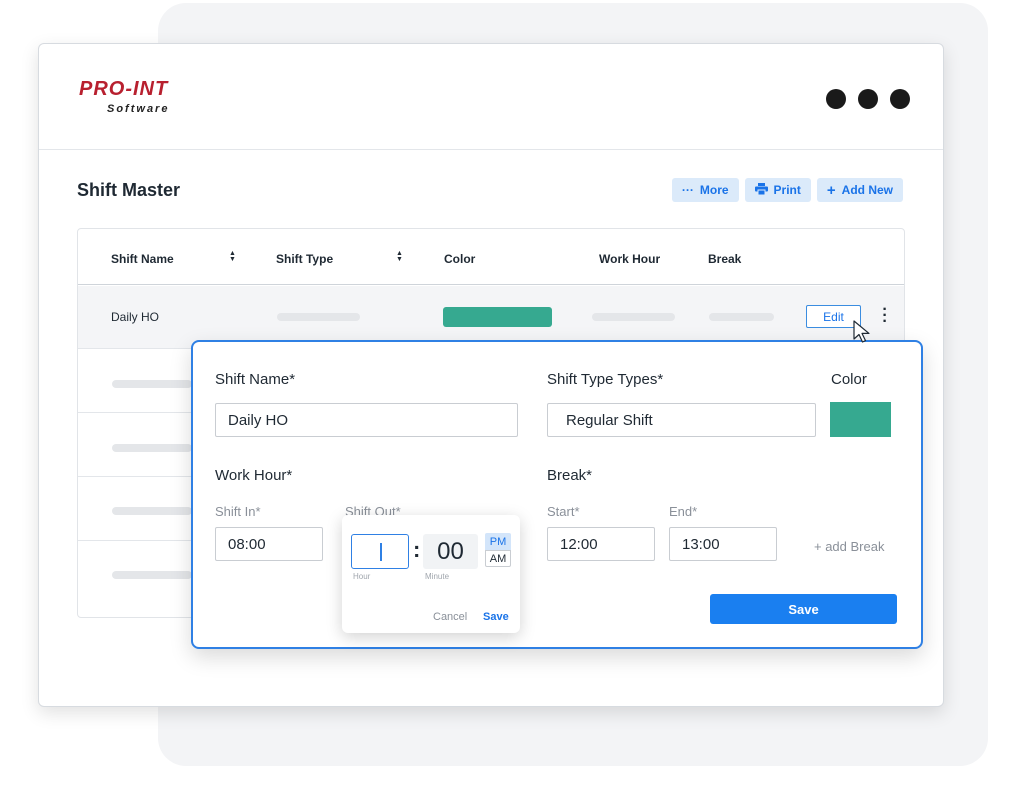 This screenshot has height=798, width=1024. I want to click on column-header-shift-name: Shift Name, so click(142, 259).